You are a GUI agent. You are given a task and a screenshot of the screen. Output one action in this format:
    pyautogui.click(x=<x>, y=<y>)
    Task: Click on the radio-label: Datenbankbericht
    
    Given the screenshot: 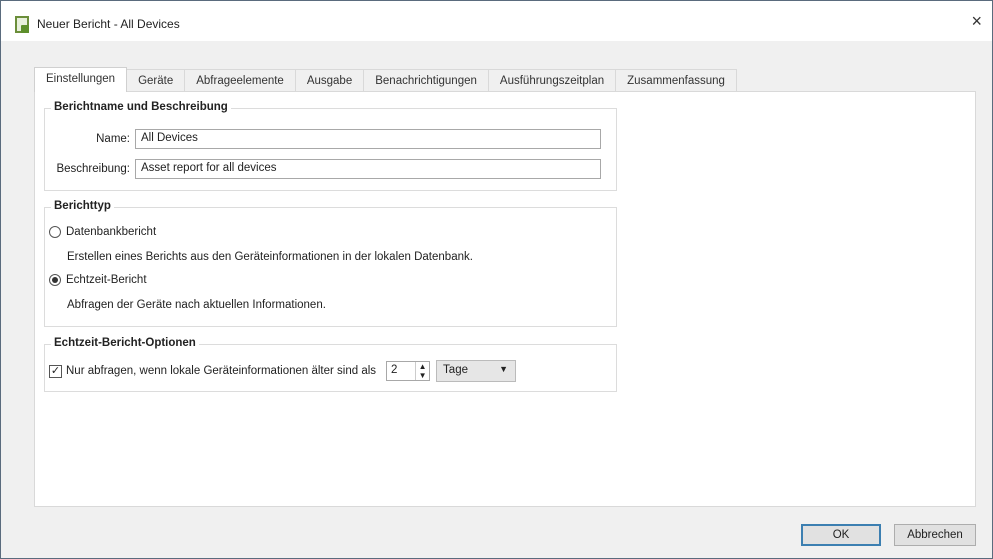 What is the action you would take?
    pyautogui.click(x=111, y=232)
    